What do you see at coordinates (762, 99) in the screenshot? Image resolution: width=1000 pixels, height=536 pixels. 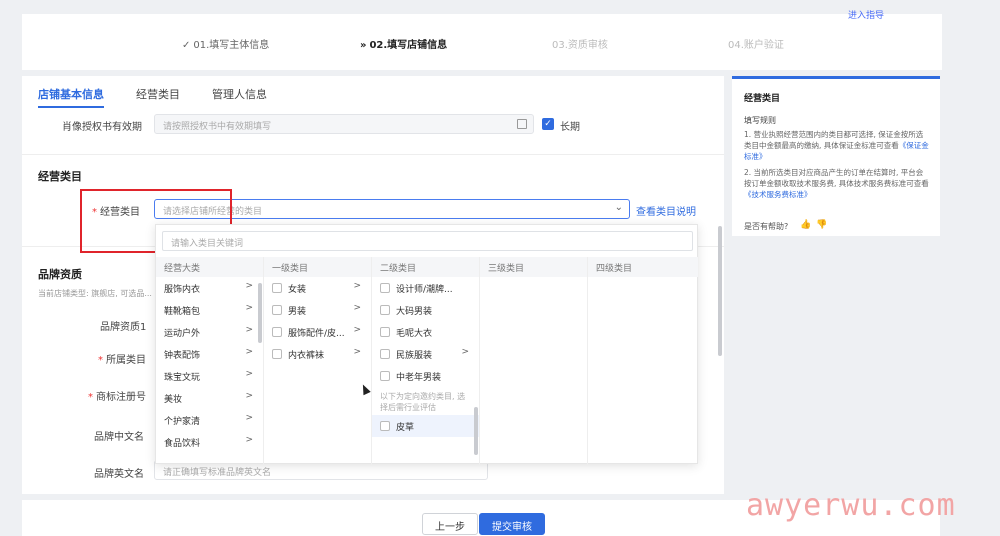 I see `help-title: 经营类目` at bounding box center [762, 99].